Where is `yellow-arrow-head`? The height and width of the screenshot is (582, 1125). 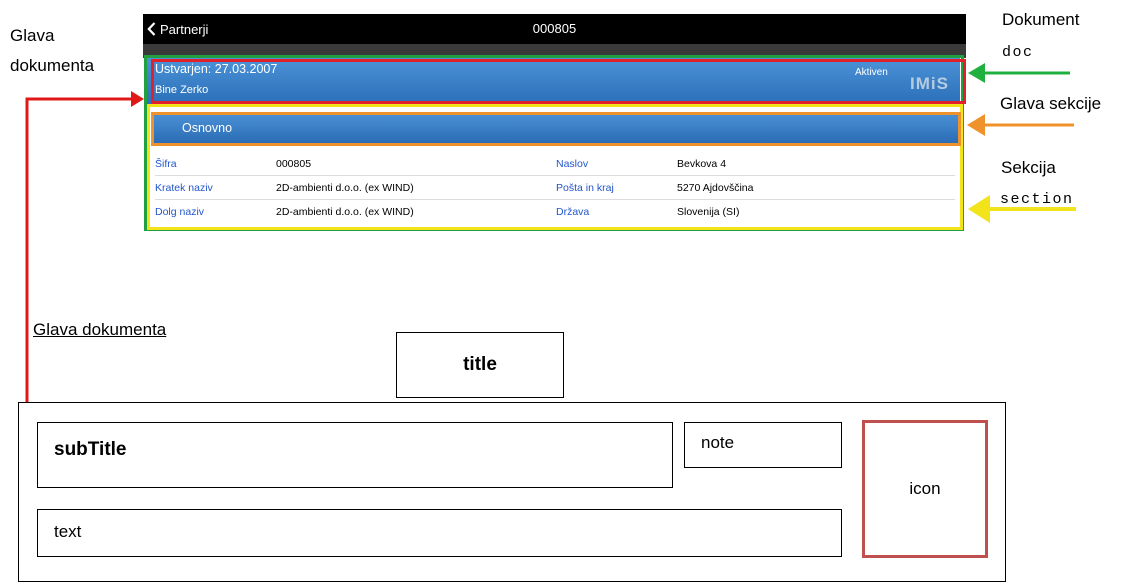
yellow-arrow-head is located at coordinates (979, 209).